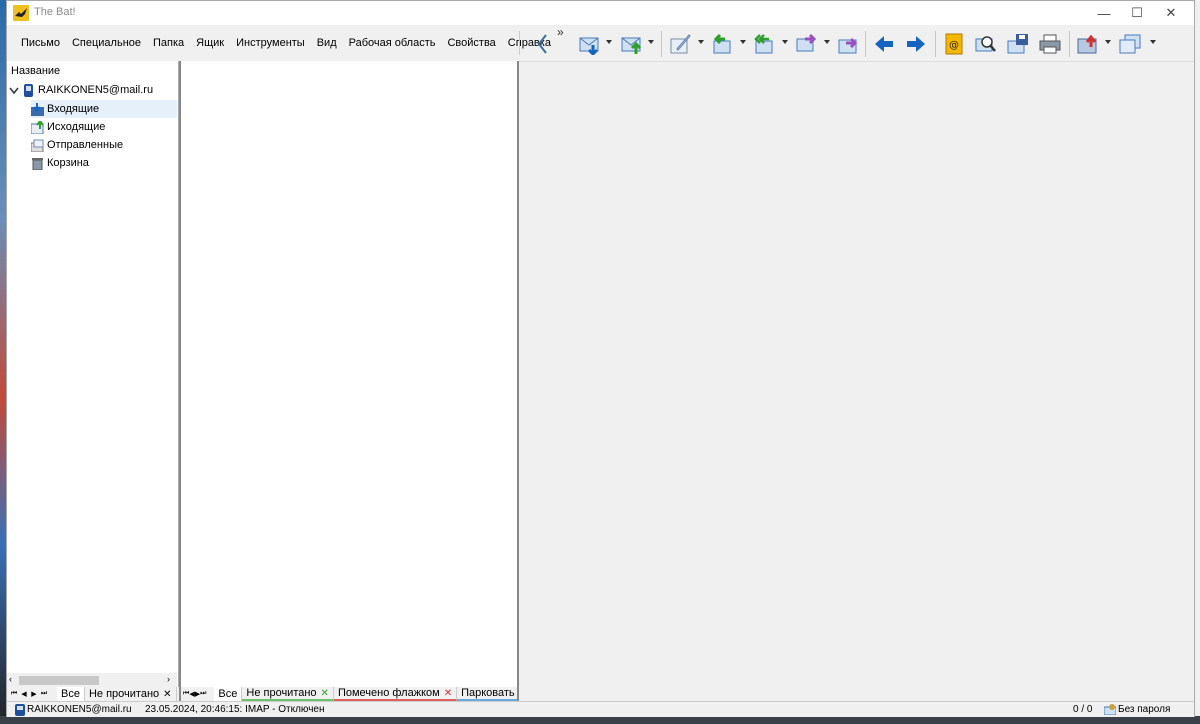 Image resolution: width=1200 pixels, height=724 pixels. I want to click on reply-dropdown-icon, so click(743, 42).